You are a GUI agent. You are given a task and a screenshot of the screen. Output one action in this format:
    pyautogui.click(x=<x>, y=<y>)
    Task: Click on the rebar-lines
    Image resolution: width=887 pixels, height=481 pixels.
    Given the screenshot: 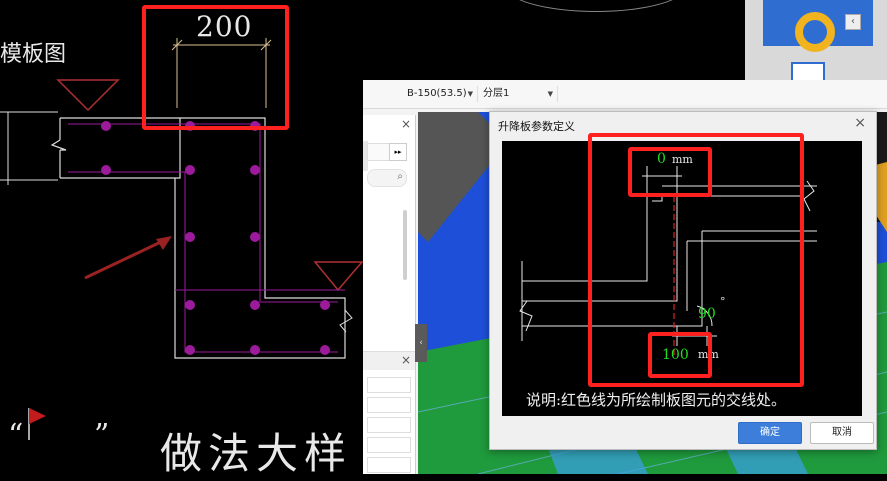 What is the action you would take?
    pyautogui.click(x=206, y=238)
    